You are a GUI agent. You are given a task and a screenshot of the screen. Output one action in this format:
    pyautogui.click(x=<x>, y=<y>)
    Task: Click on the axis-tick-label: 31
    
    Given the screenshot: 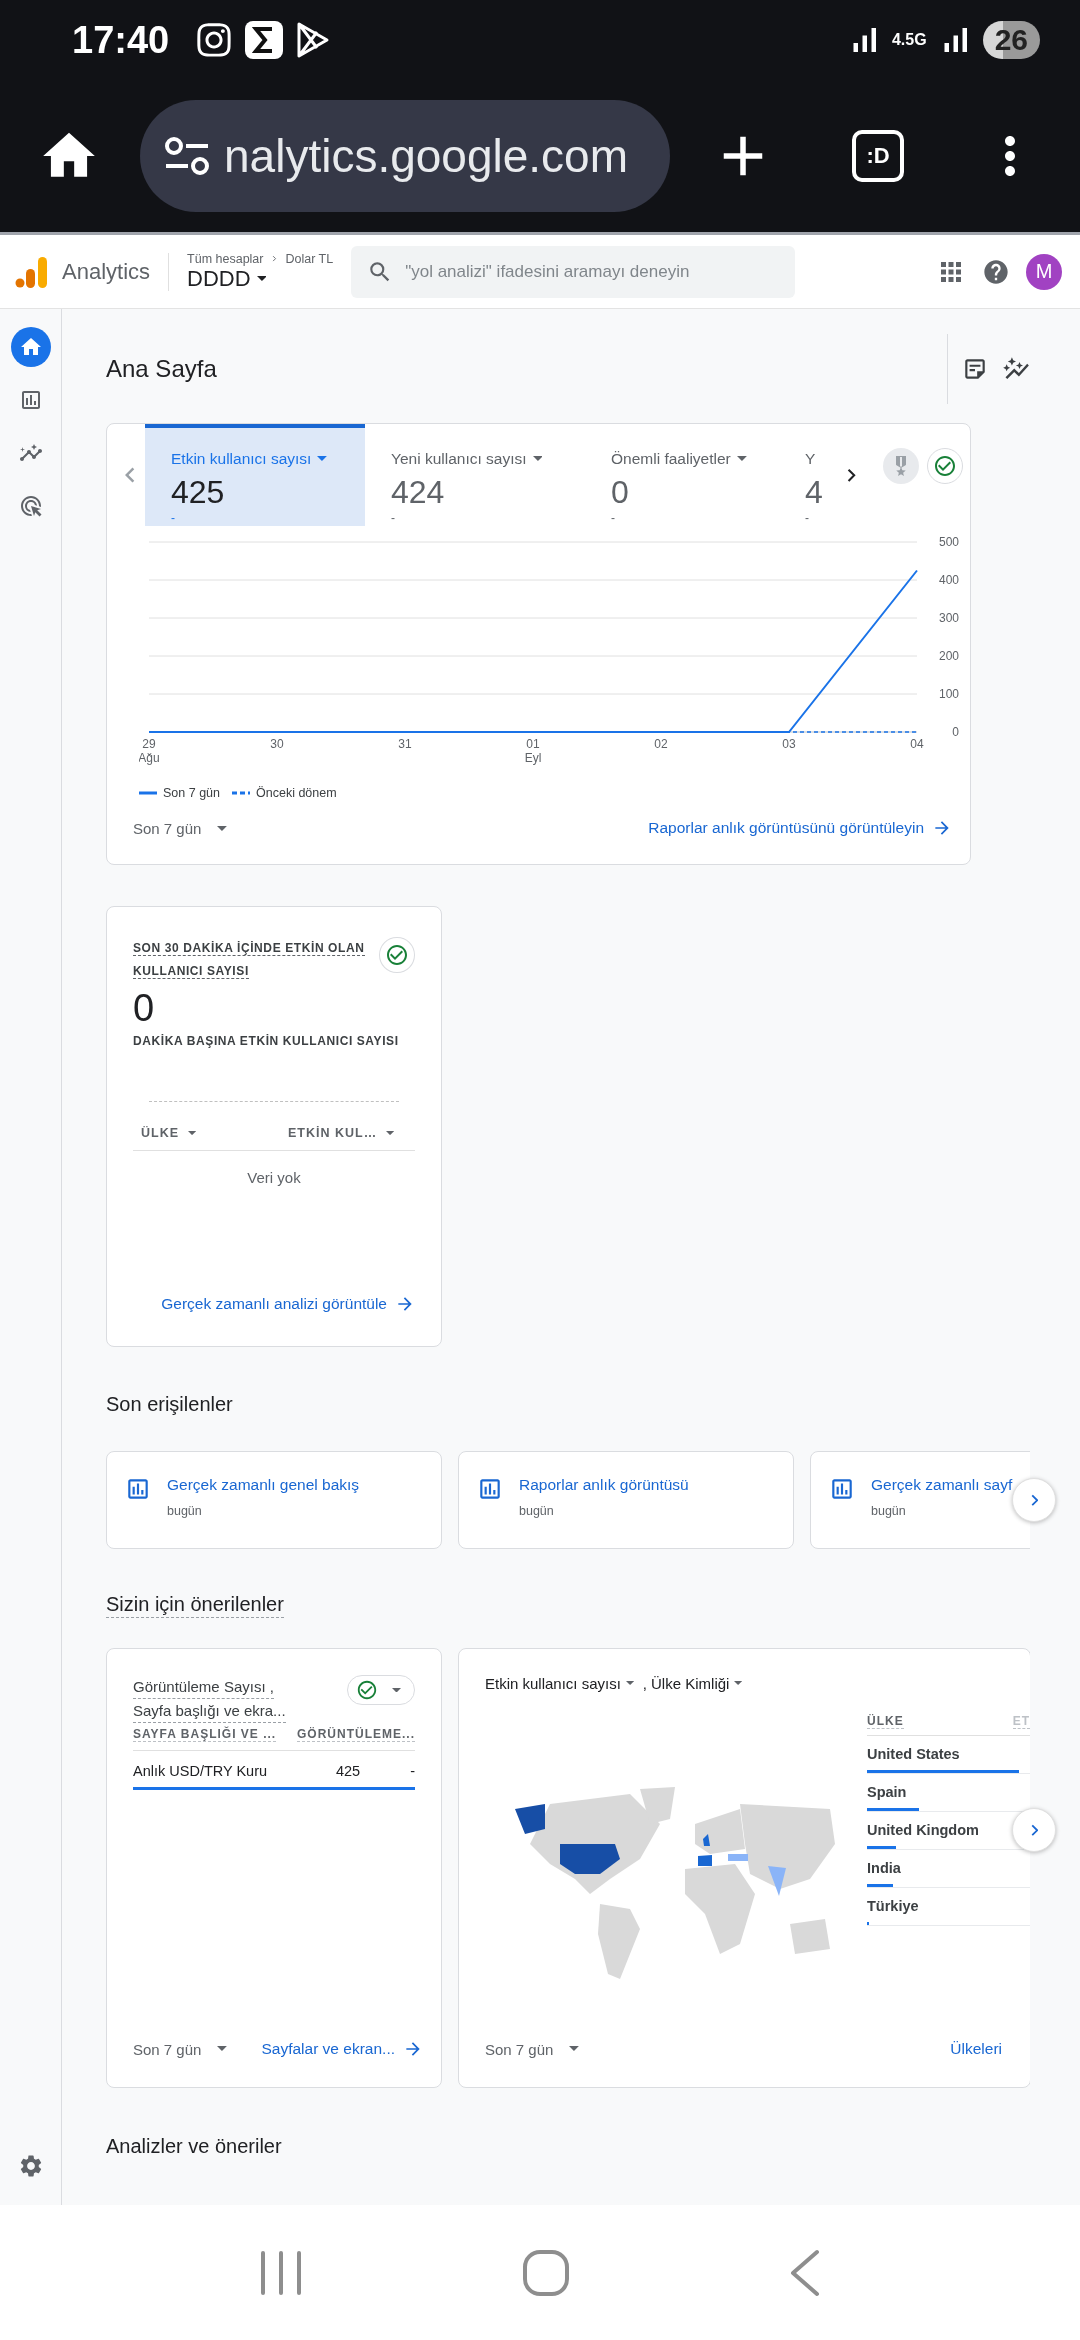 What is the action you would take?
    pyautogui.click(x=405, y=744)
    